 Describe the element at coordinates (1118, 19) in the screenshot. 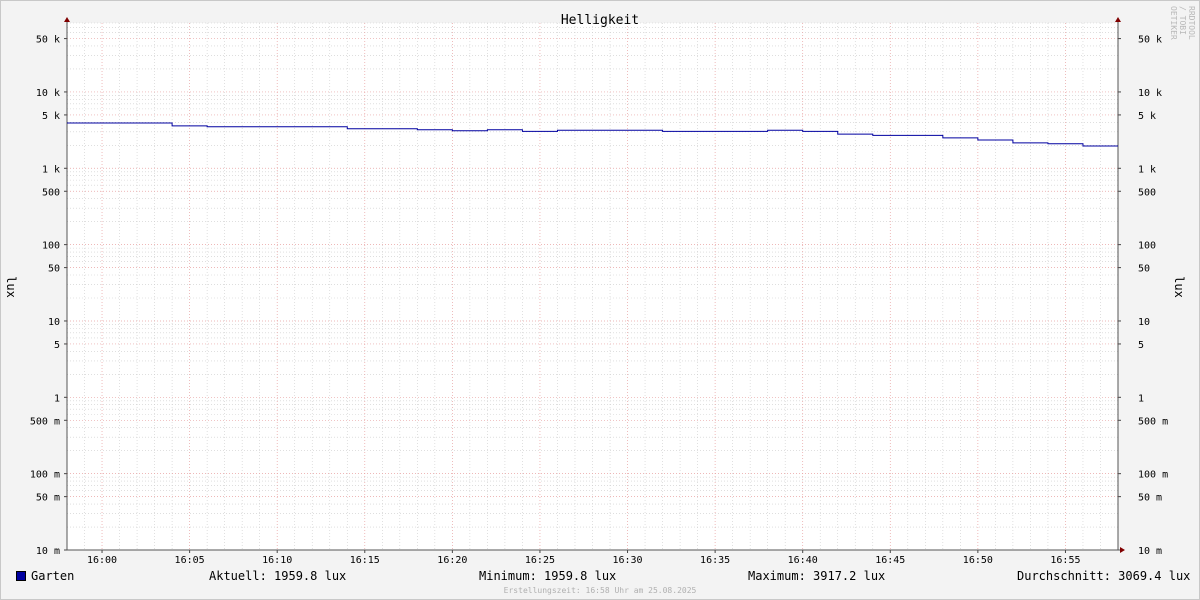

I see `y-axis-arrow-right` at that location.